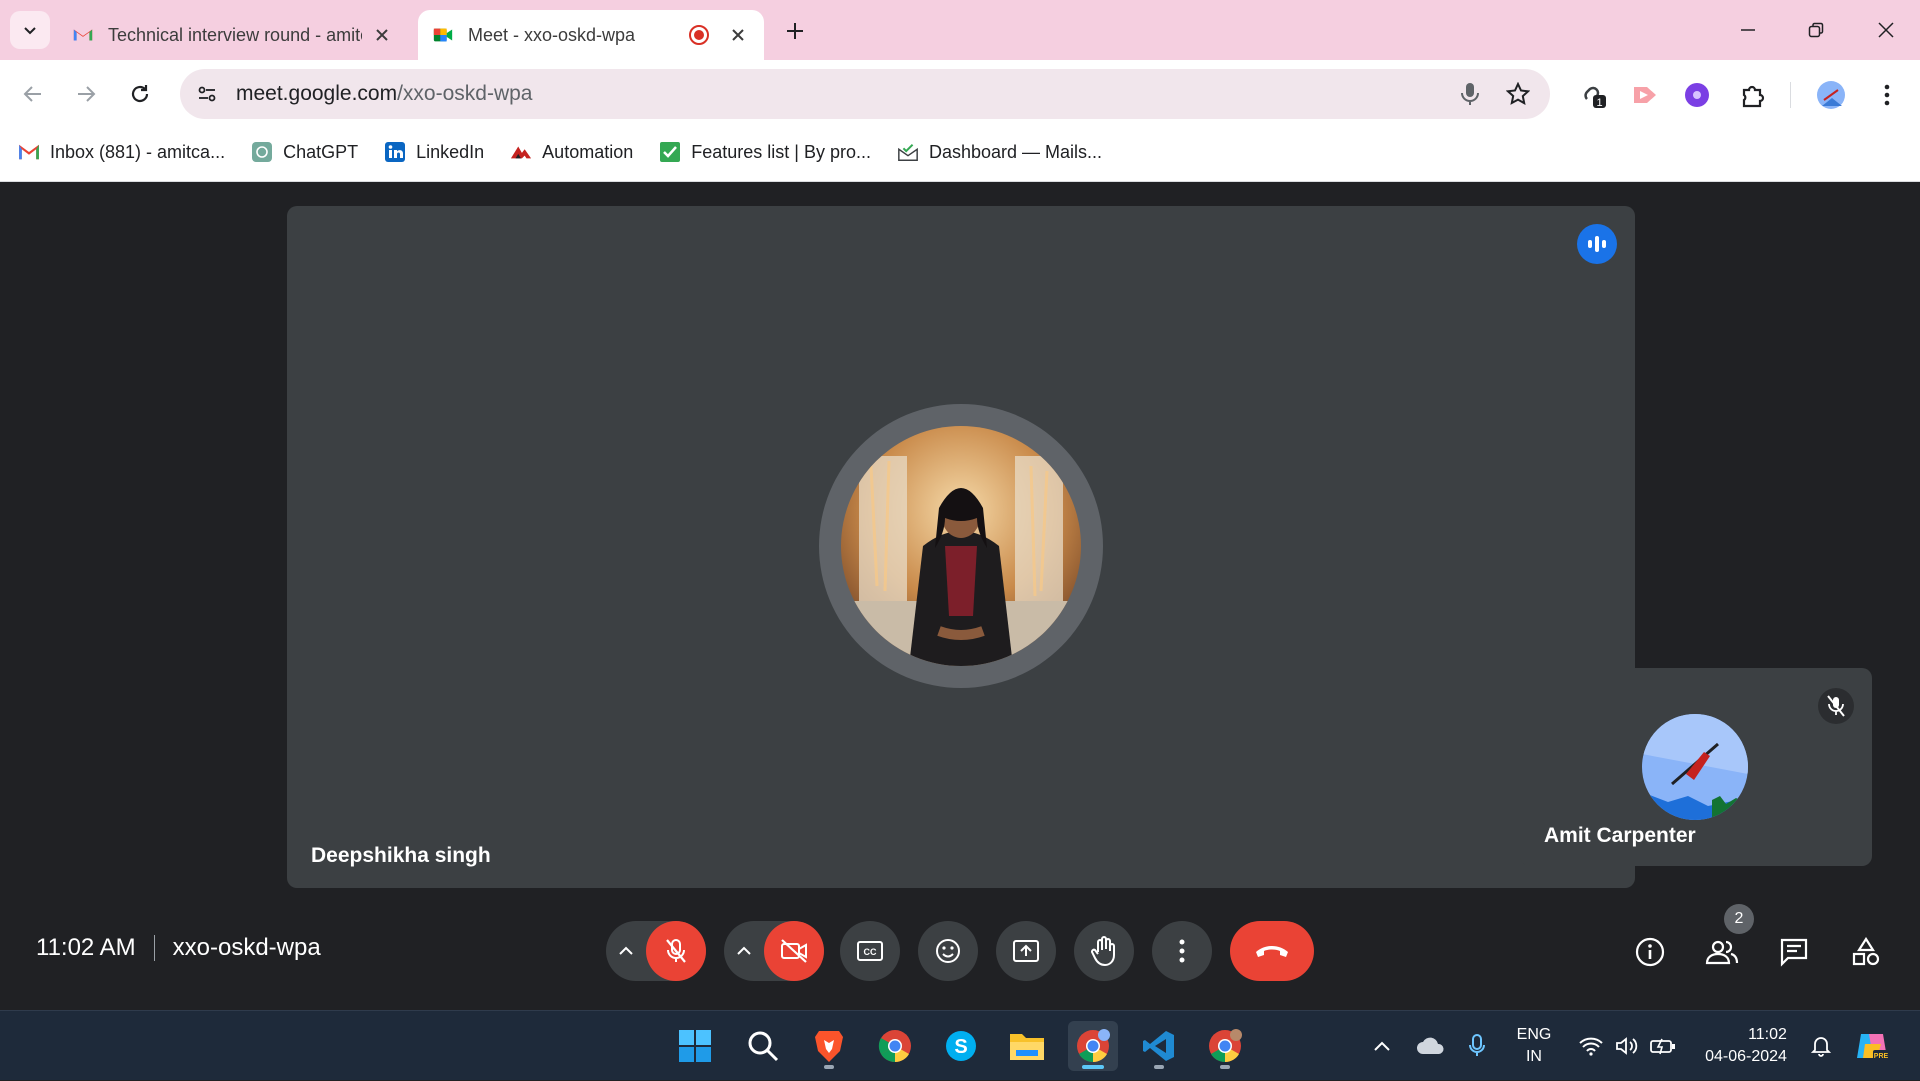 The image size is (1920, 1081). What do you see at coordinates (1470, 94) in the screenshot?
I see `voice-search-icon` at bounding box center [1470, 94].